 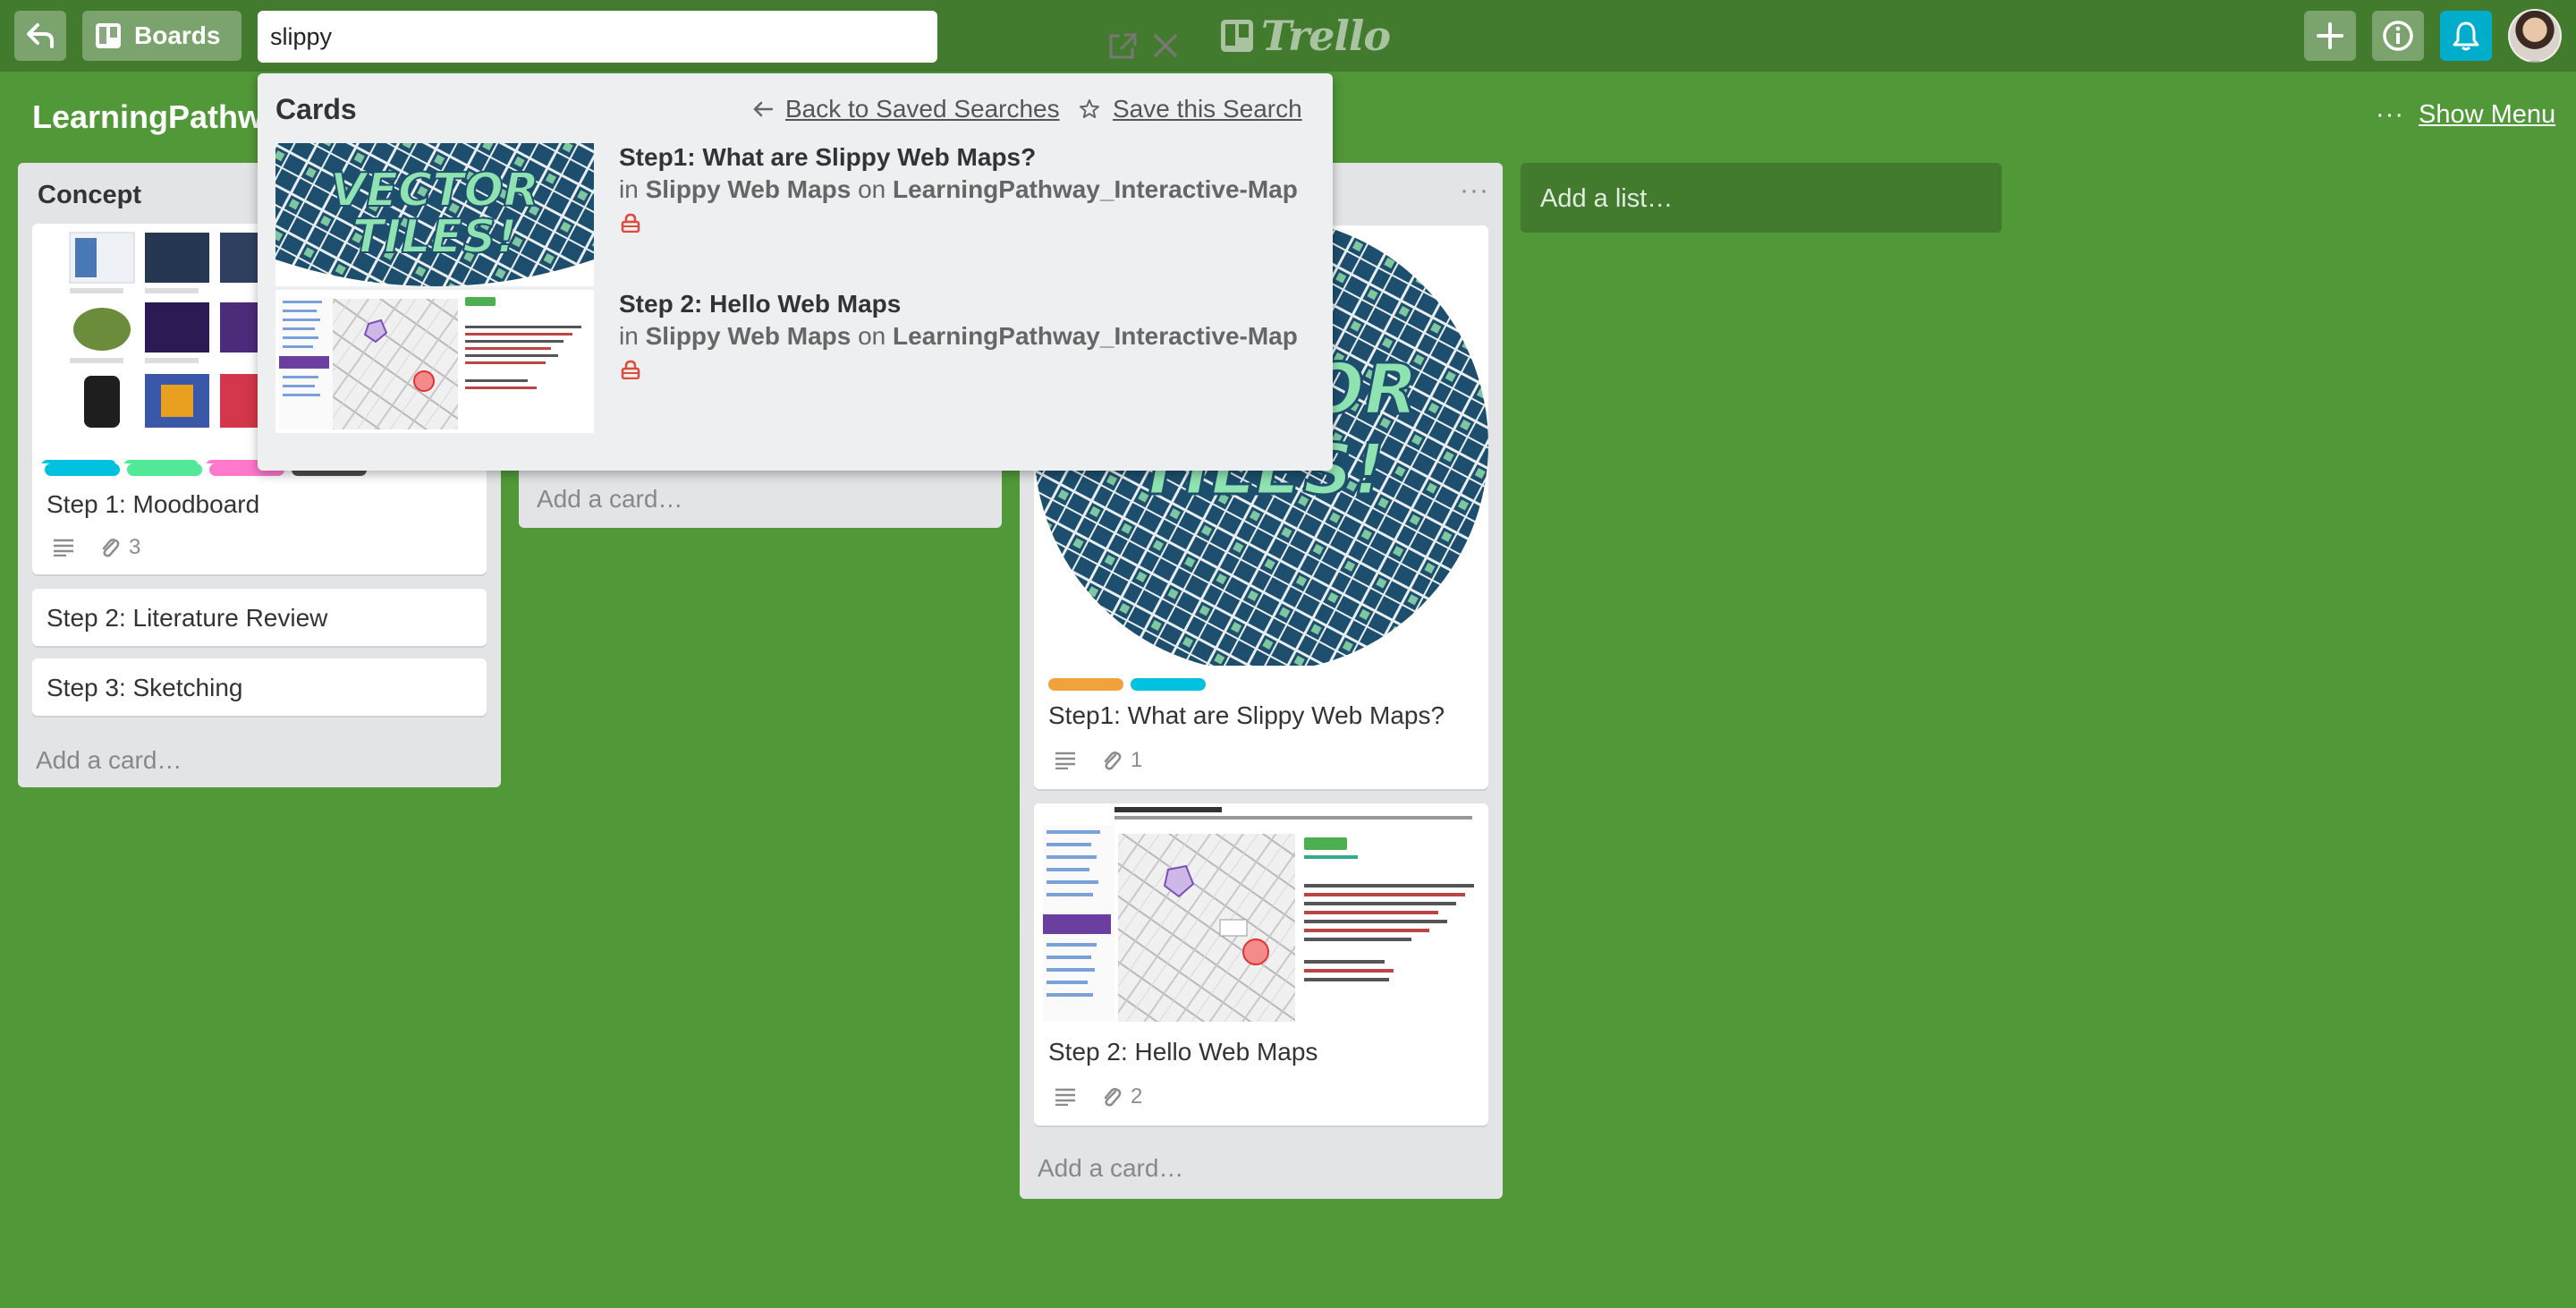 What do you see at coordinates (760, 304) in the screenshot?
I see `result-title: Step 2: Hello Web Maps` at bounding box center [760, 304].